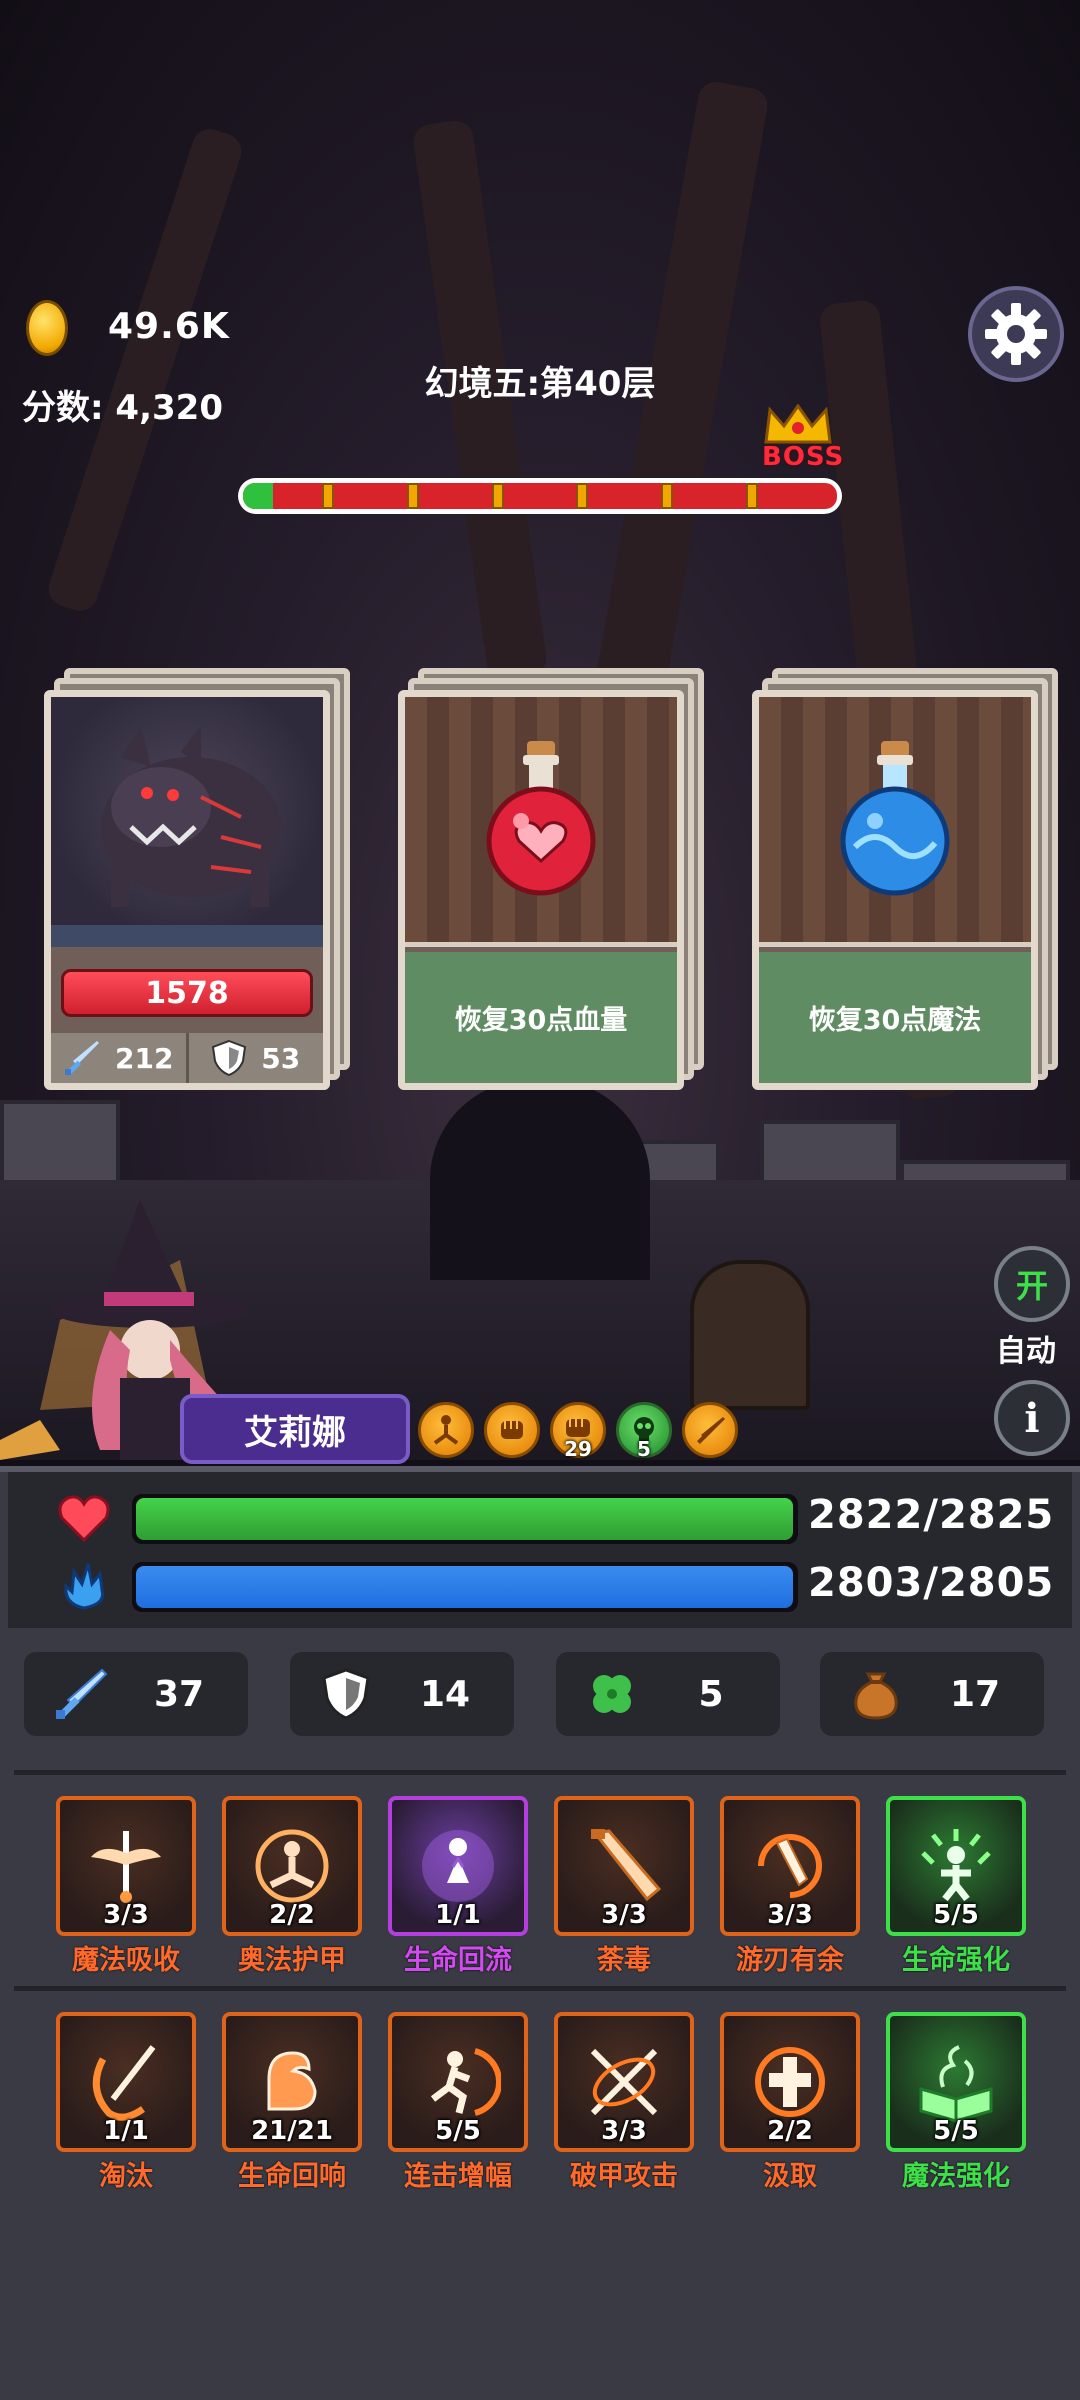  What do you see at coordinates (578, 1431) in the screenshot?
I see `buff-power-fist: 29` at bounding box center [578, 1431].